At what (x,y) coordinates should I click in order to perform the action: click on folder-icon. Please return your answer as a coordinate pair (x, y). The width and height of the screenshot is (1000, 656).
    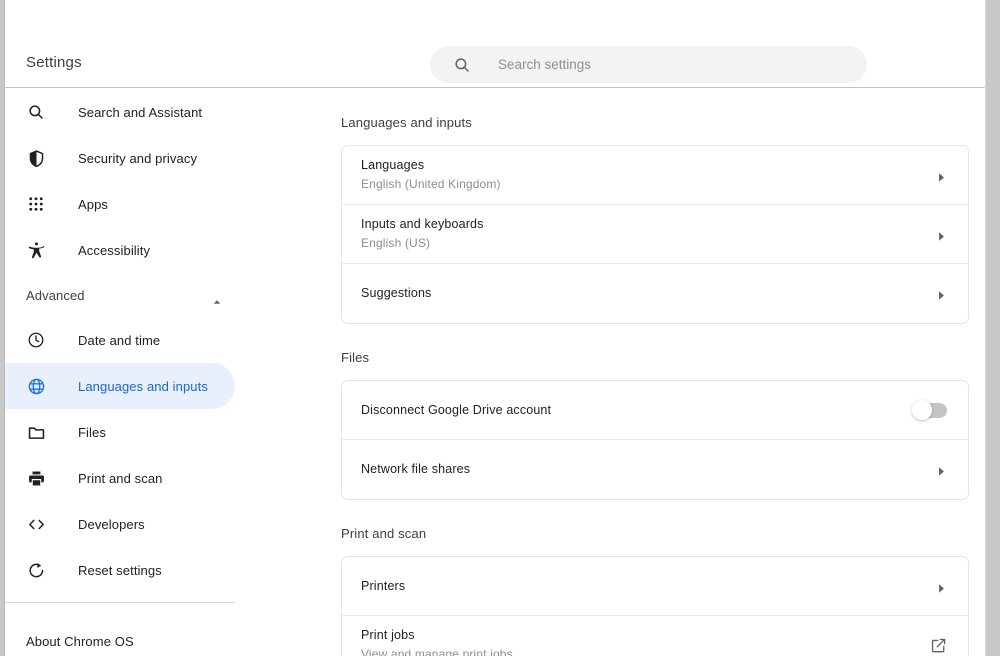
    Looking at the image, I should click on (36, 432).